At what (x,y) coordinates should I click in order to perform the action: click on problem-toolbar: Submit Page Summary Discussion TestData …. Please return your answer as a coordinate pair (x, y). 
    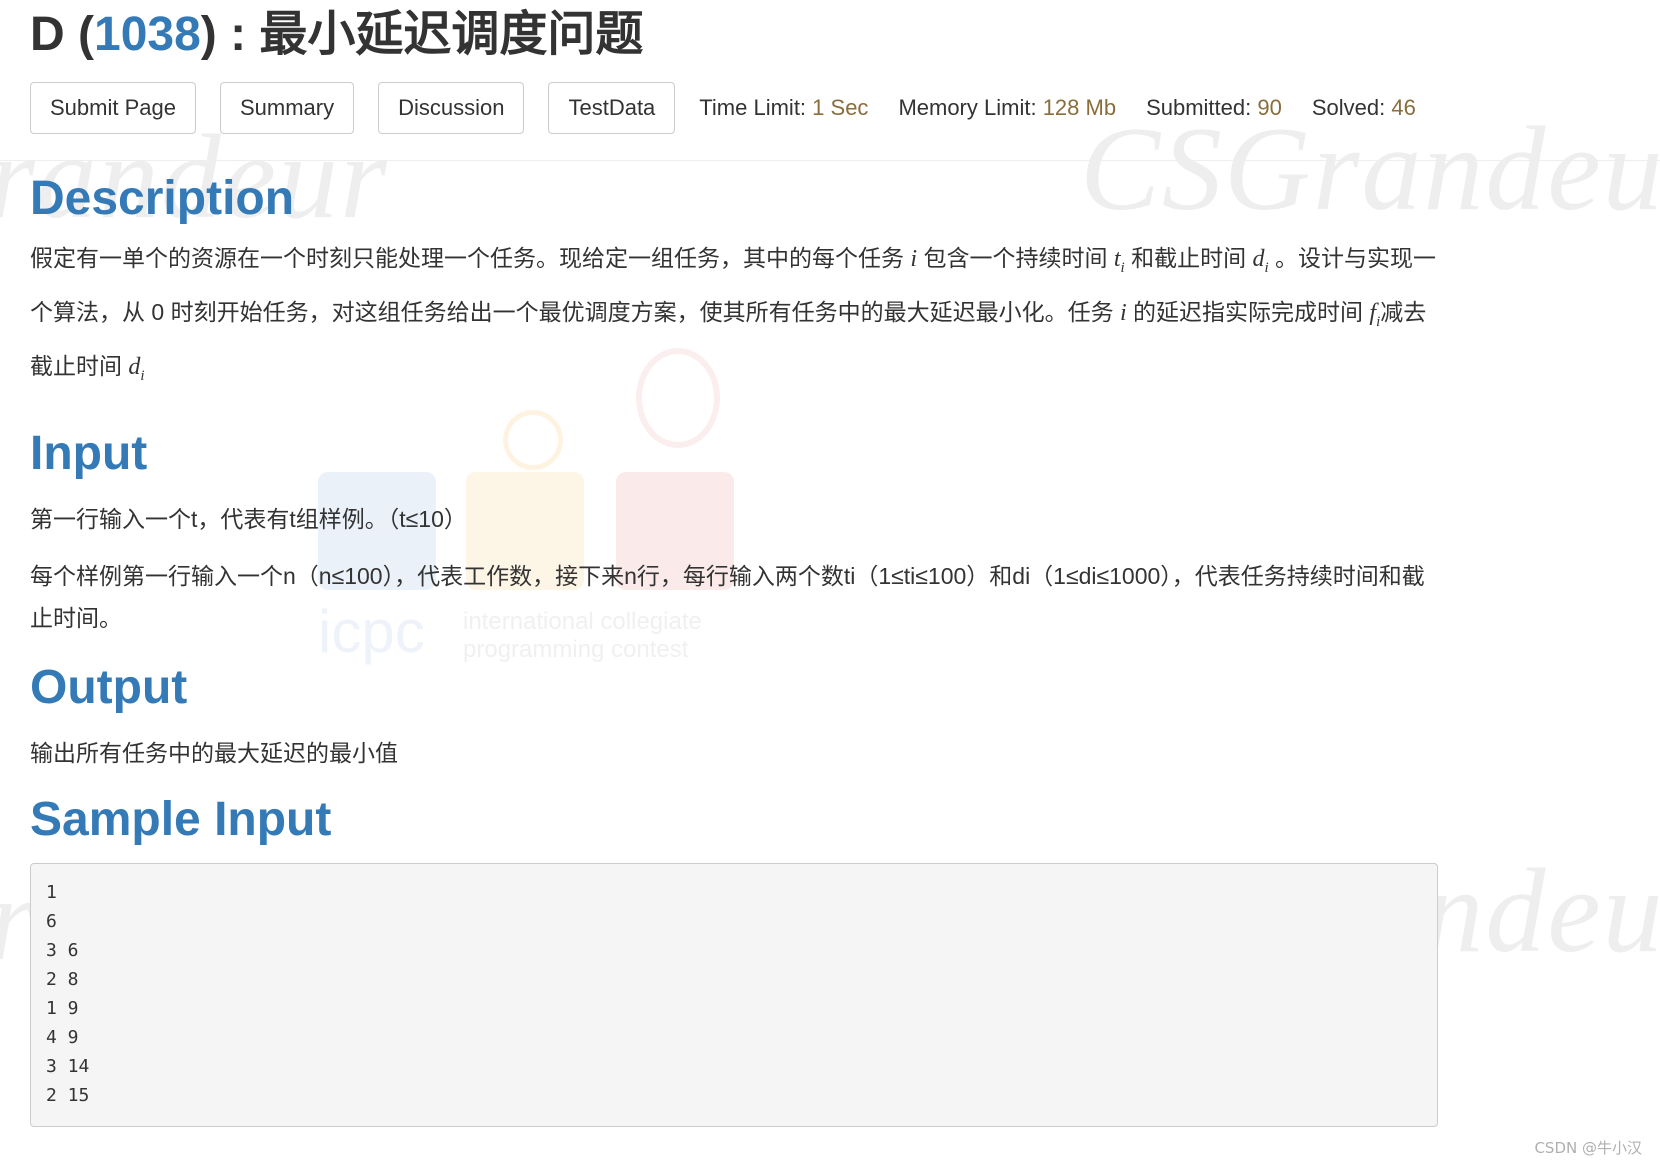
    Looking at the image, I should click on (734, 108).